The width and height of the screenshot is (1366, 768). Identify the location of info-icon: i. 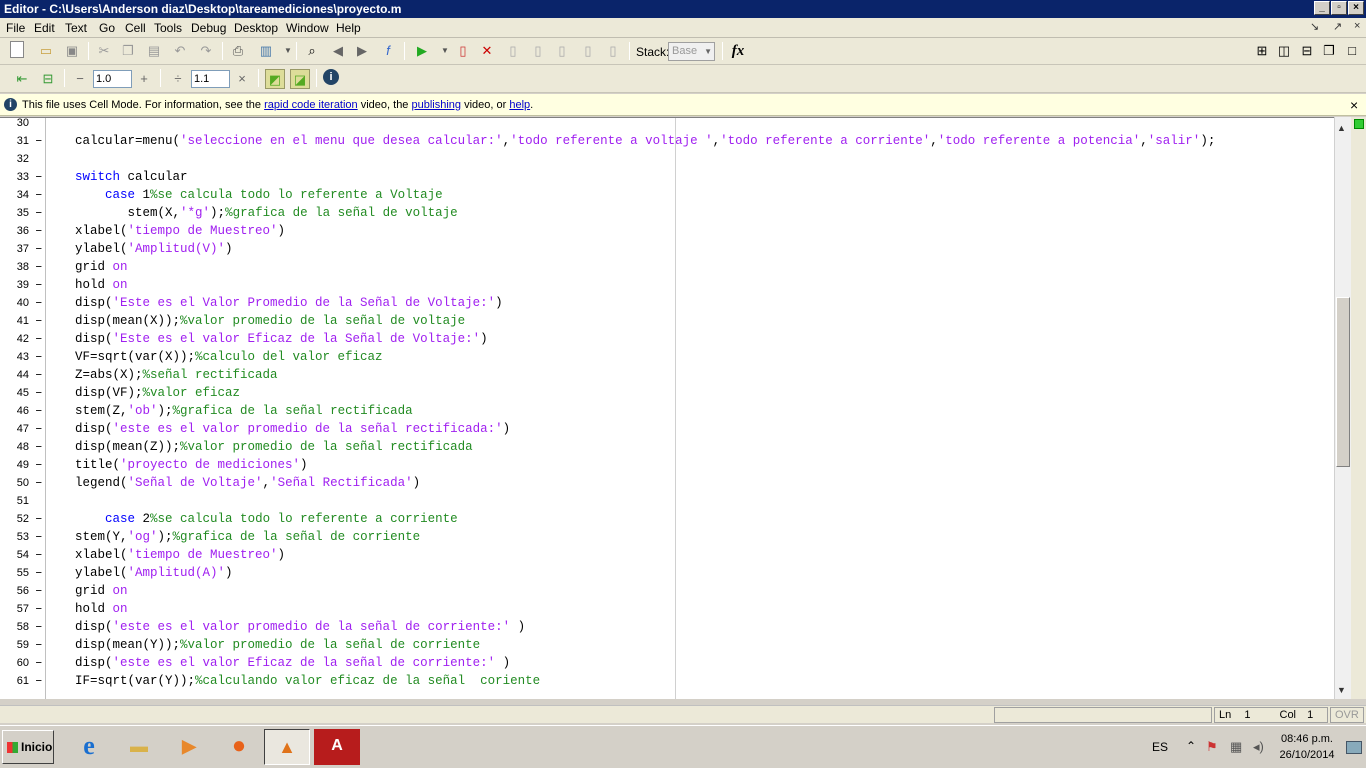
(331, 77).